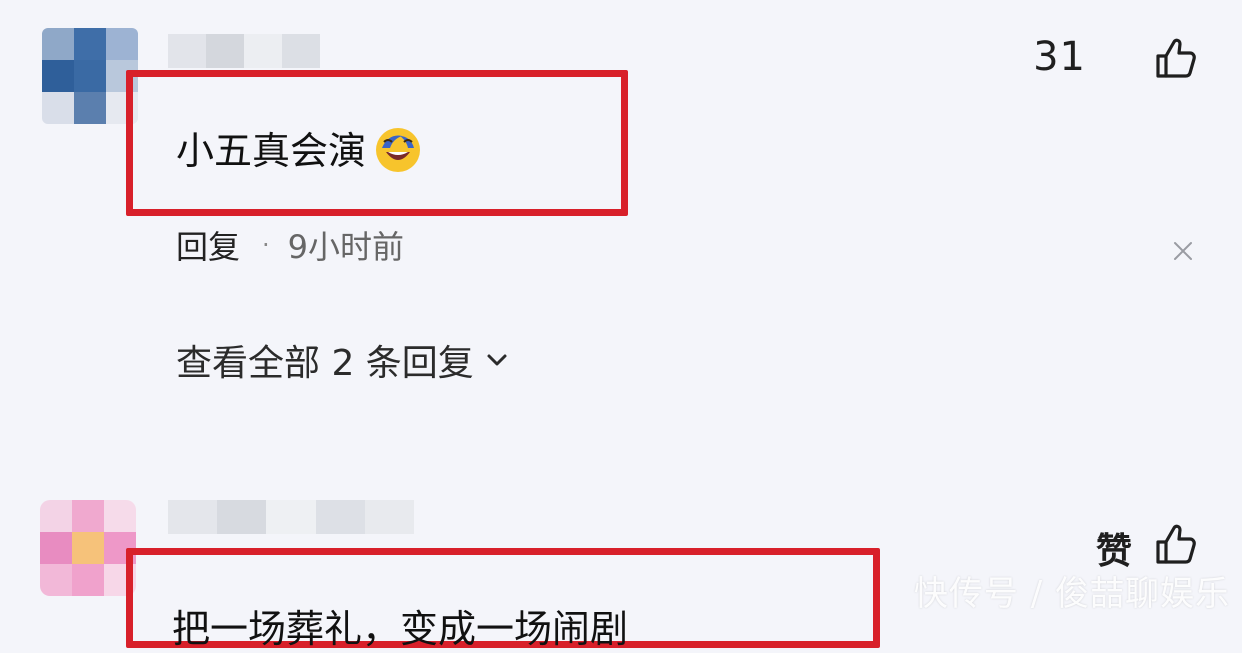 The width and height of the screenshot is (1242, 653). I want to click on like-count: 31, so click(1059, 57).